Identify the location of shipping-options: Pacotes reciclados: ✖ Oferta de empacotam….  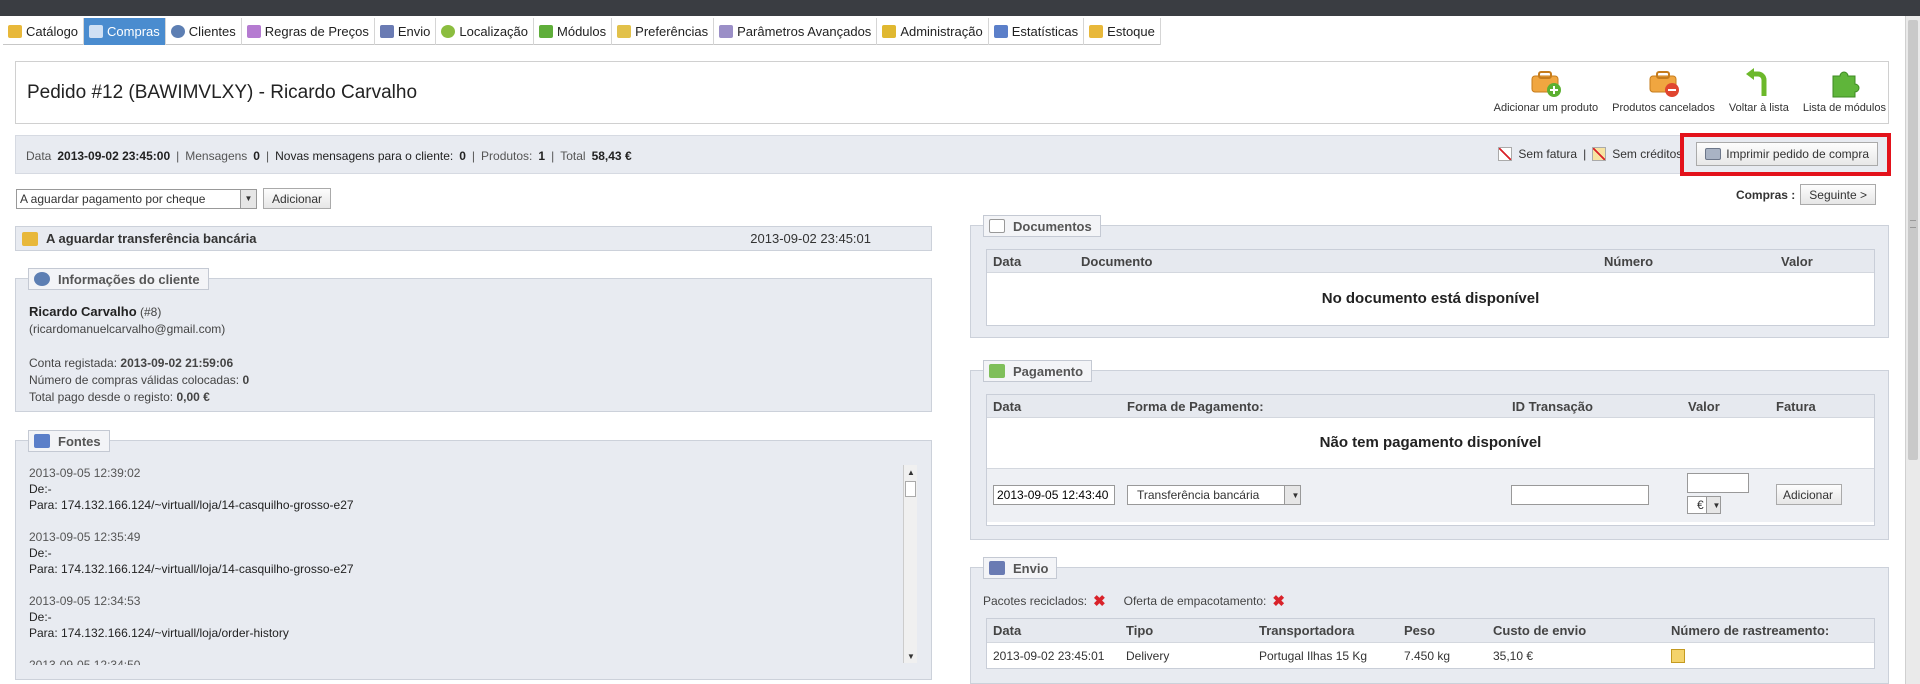
(1134, 601).